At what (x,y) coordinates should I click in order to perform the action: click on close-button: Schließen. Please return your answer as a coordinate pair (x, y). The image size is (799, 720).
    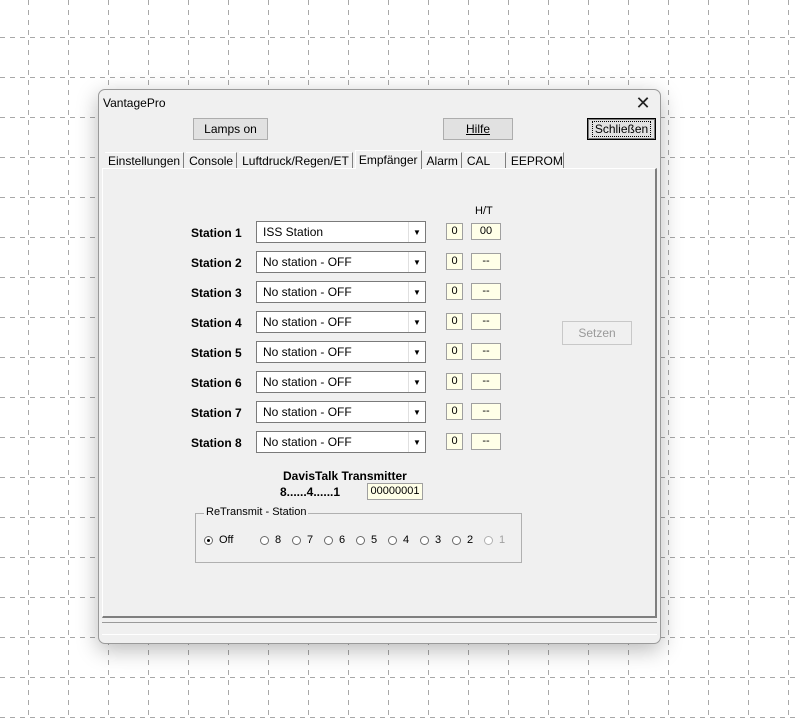
    Looking at the image, I should click on (621, 129).